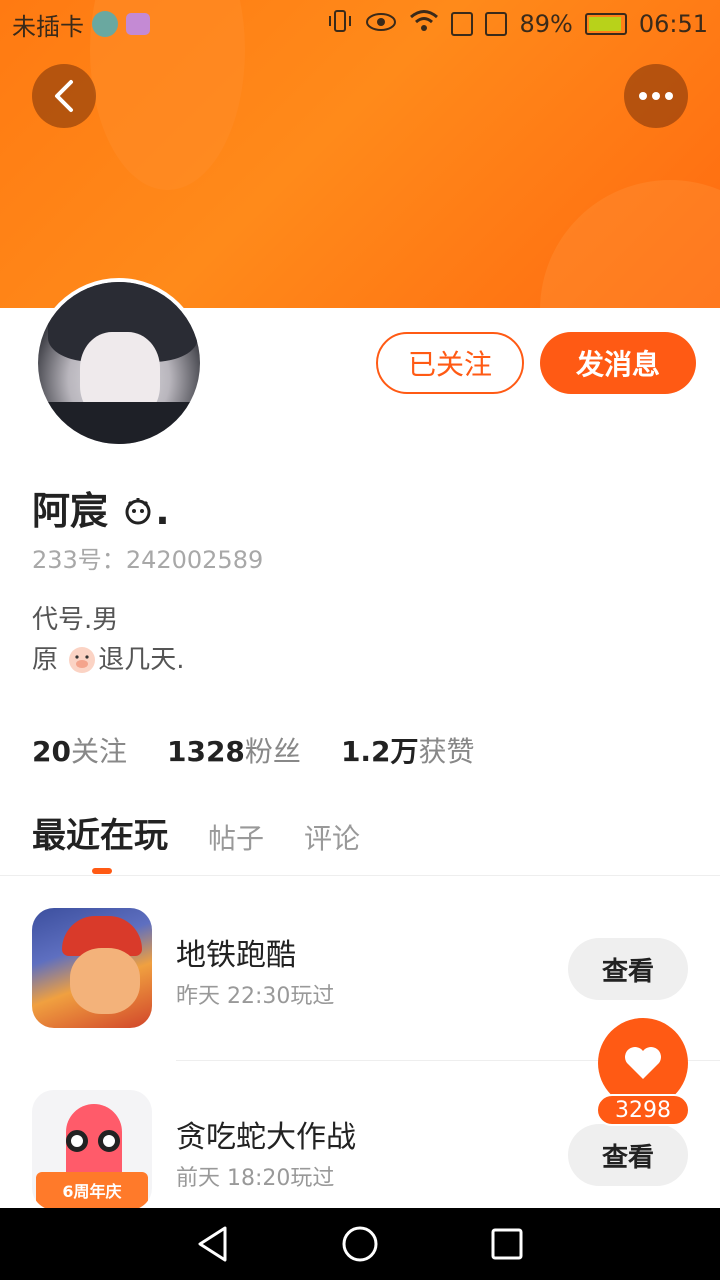 The image size is (720, 1280). Describe the element at coordinates (108, 640) in the screenshot. I see `user-bio: 代号.男 原 退几天.` at that location.